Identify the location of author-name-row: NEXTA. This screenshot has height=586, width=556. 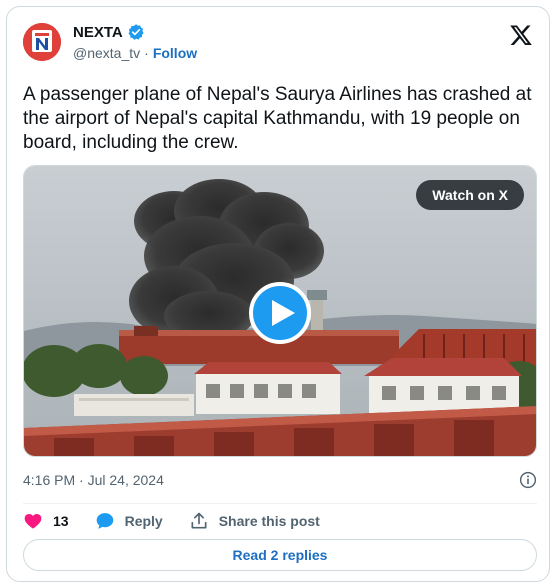
(109, 32).